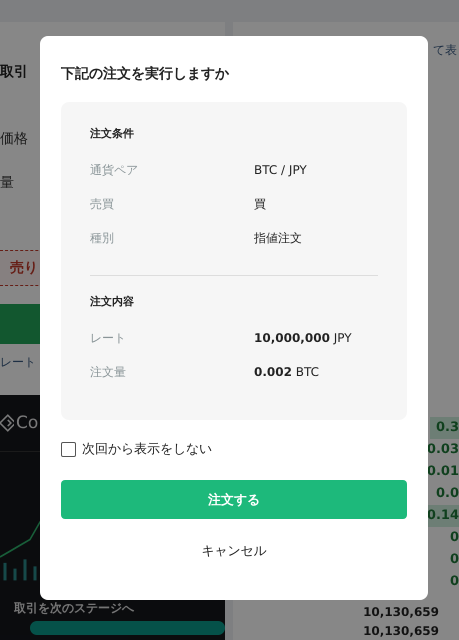 The image size is (459, 640). I want to click on summary-label: 売買, so click(102, 204).